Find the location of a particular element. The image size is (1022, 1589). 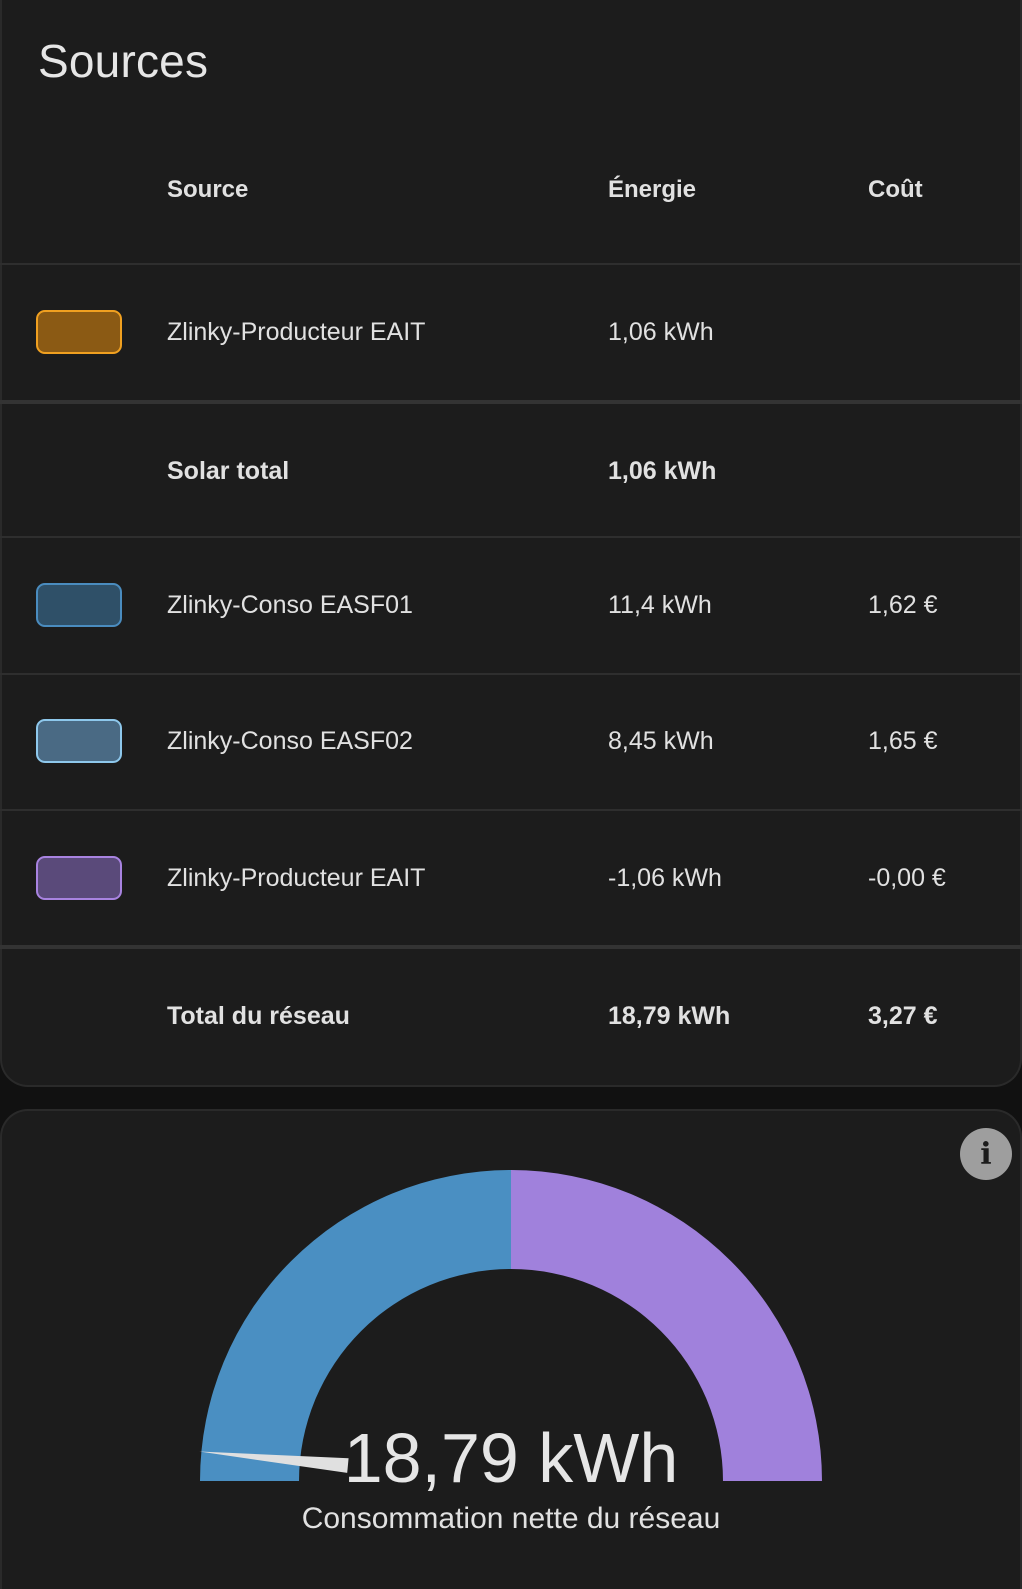

gauge-label: Consommation nette du réseau is located at coordinates (511, 1518).